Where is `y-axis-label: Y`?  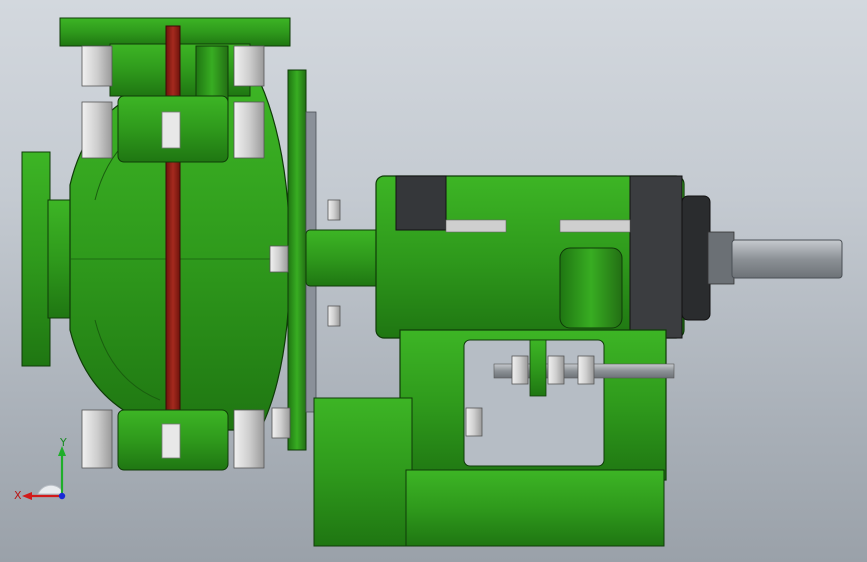
y-axis-label: Y is located at coordinates (63, 442).